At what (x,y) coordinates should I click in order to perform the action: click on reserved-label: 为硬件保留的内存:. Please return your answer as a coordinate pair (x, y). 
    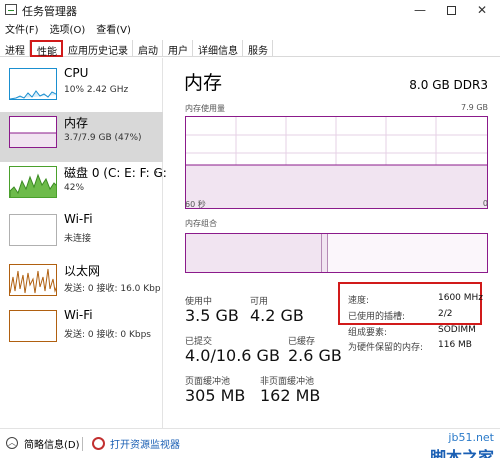
    Looking at the image, I should click on (386, 348).